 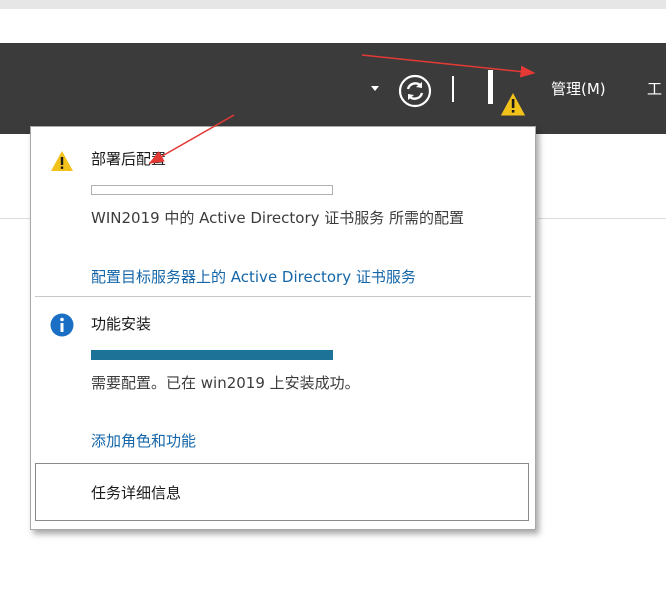 I want to click on refresh-icon, so click(x=415, y=91).